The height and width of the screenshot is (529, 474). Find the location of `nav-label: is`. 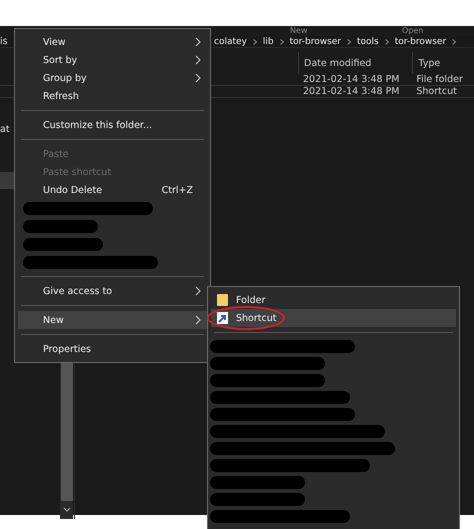

nav-label: is is located at coordinates (4, 41).